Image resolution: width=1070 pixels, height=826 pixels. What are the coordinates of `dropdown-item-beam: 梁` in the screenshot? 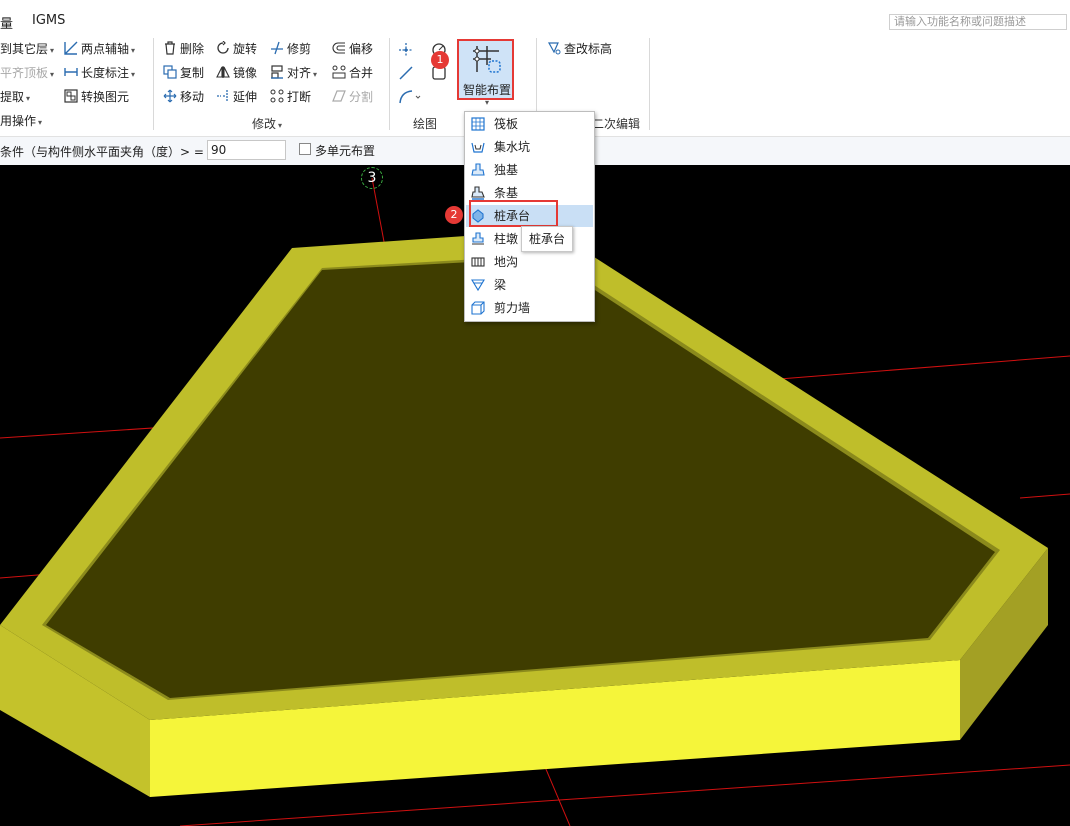 It's located at (529, 285).